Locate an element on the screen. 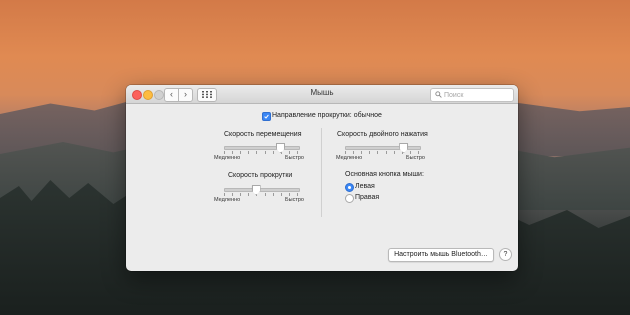  scroll-speed-label: Скорость прокрутки is located at coordinates (260, 175).